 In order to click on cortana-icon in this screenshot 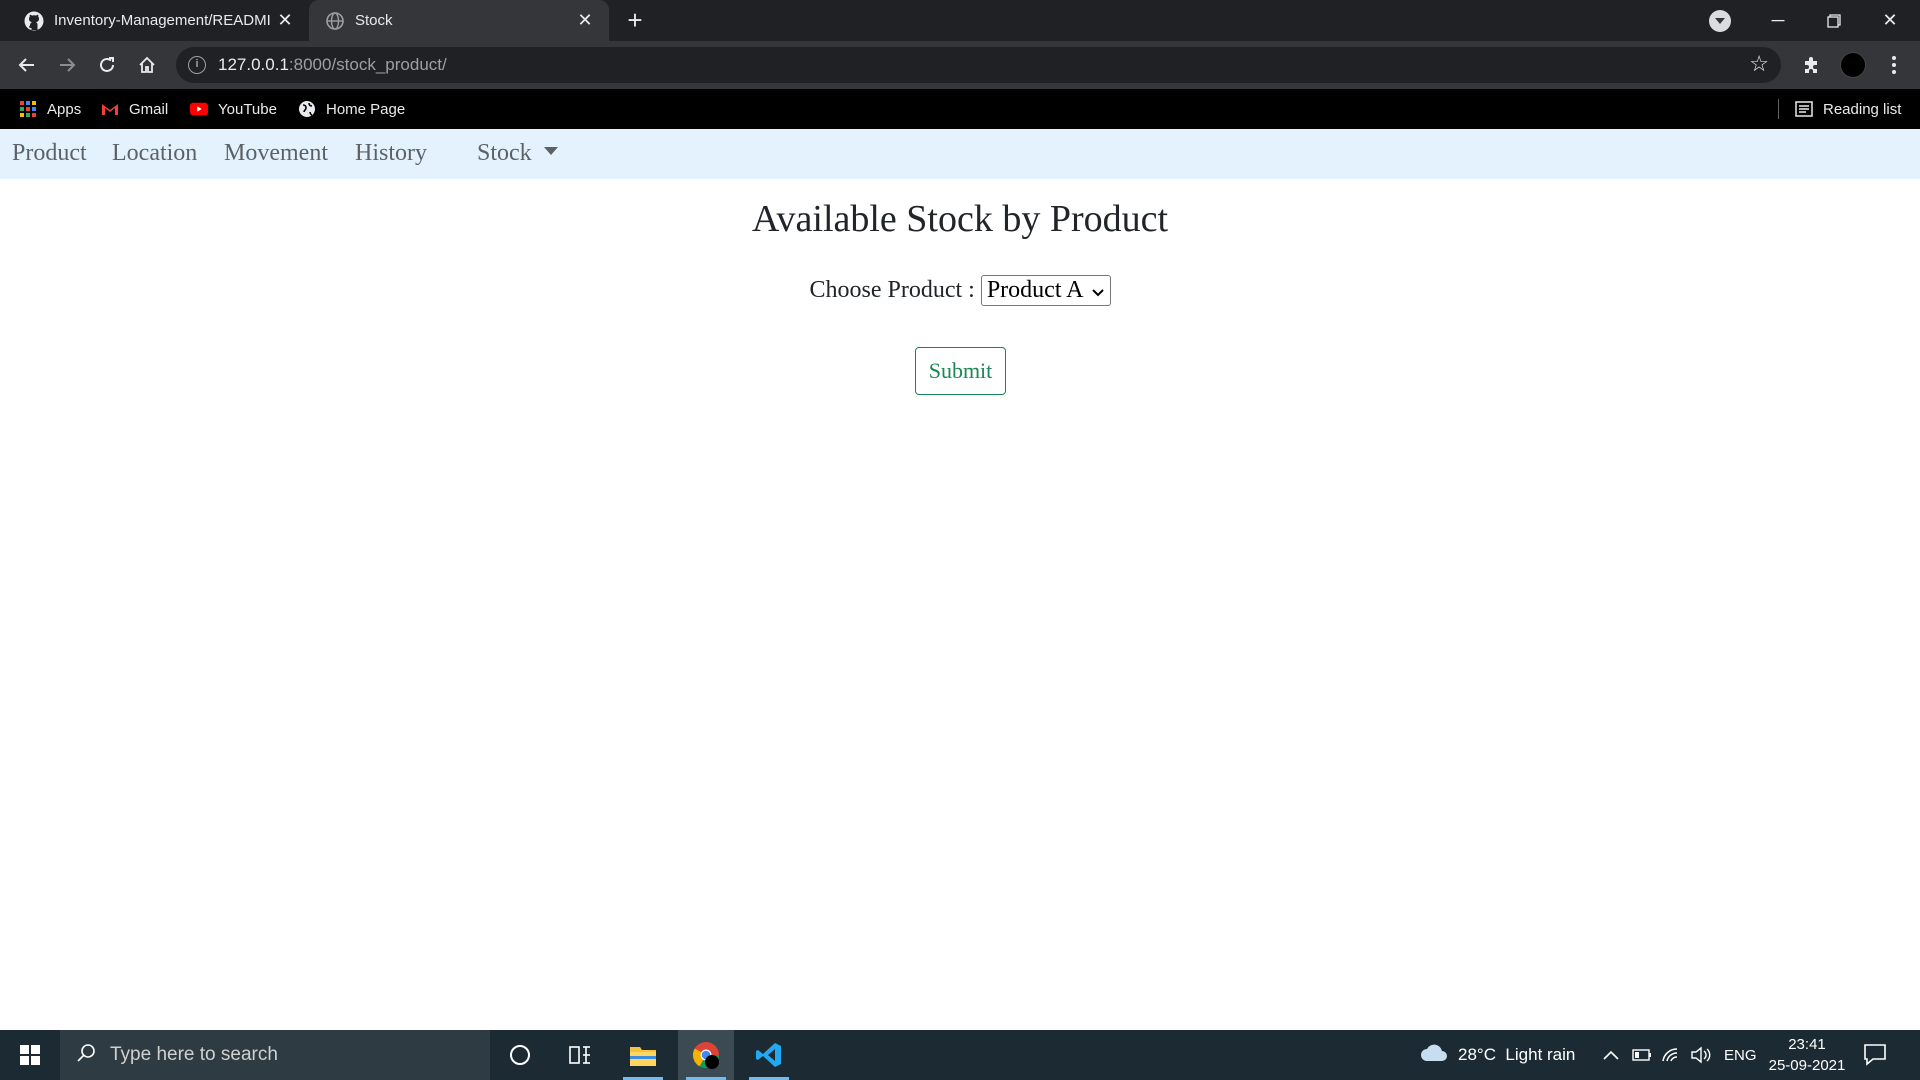, I will do `click(520, 1055)`.